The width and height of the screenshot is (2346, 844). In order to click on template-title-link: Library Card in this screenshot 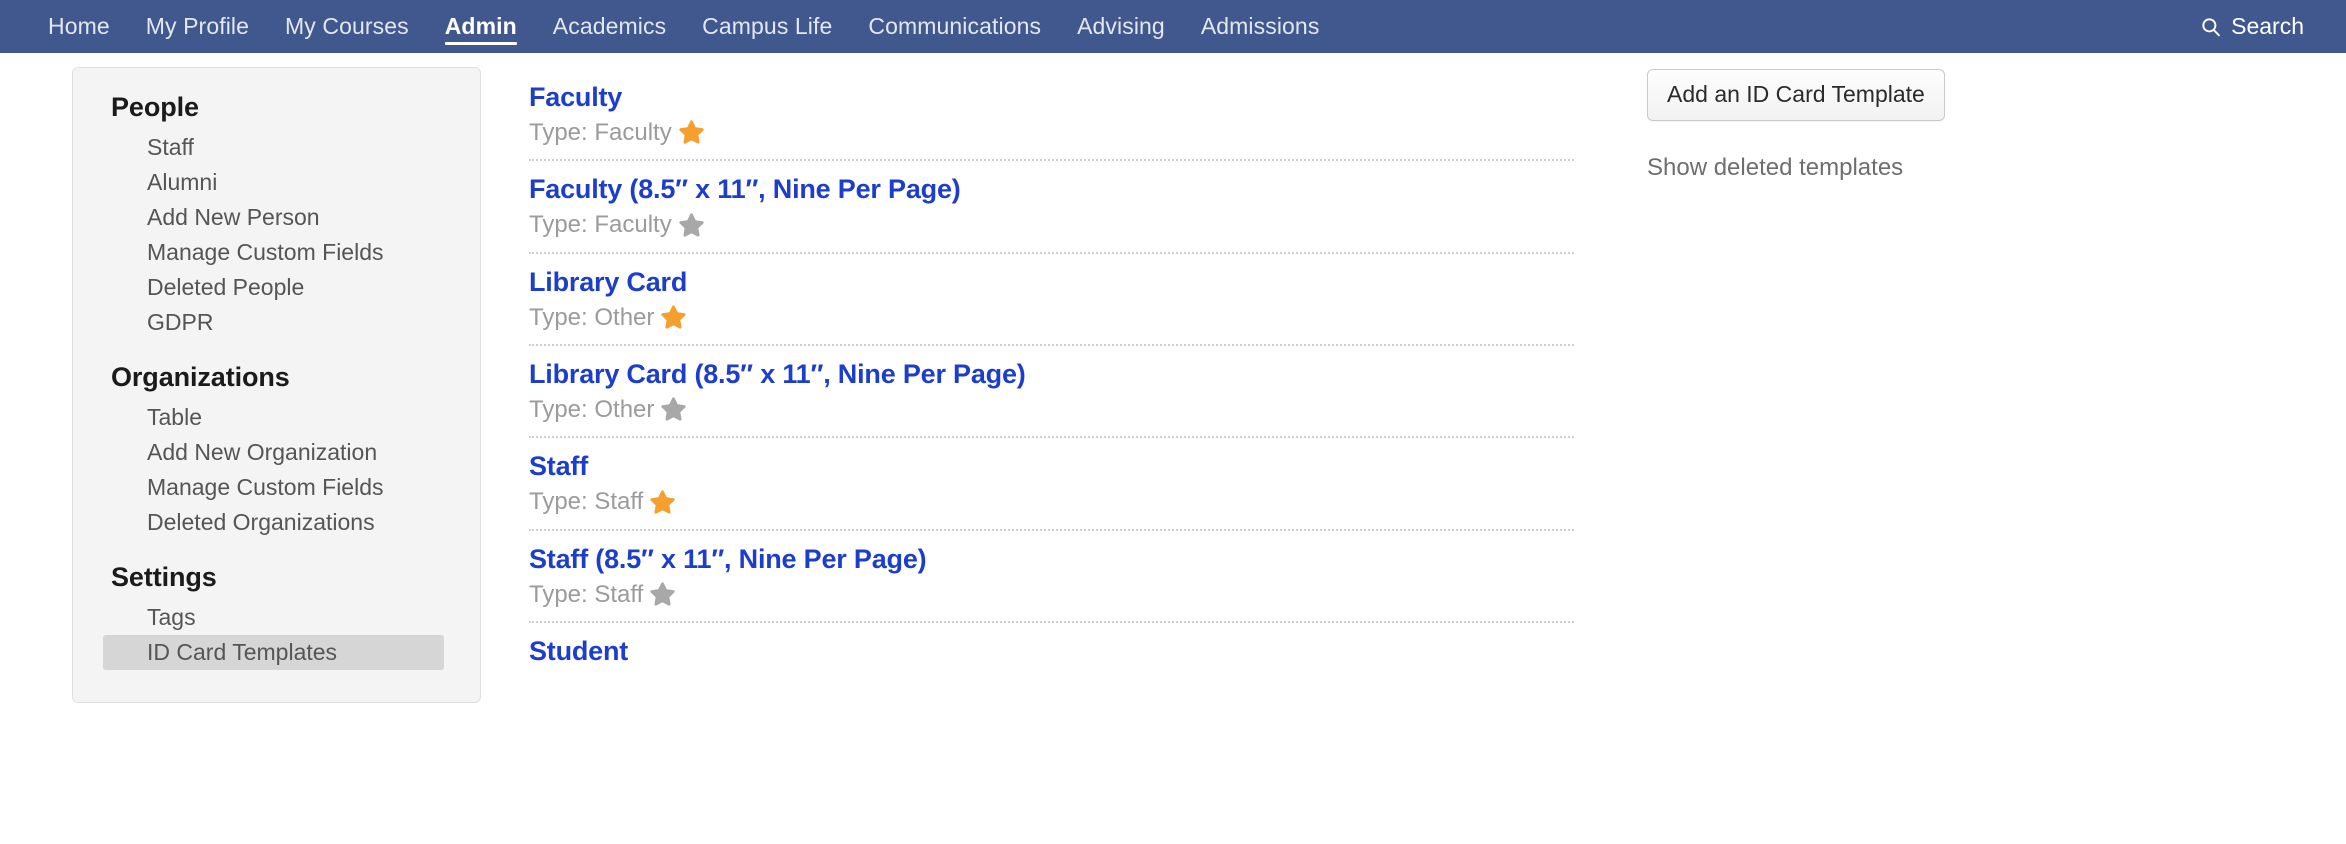, I will do `click(1051, 275)`.